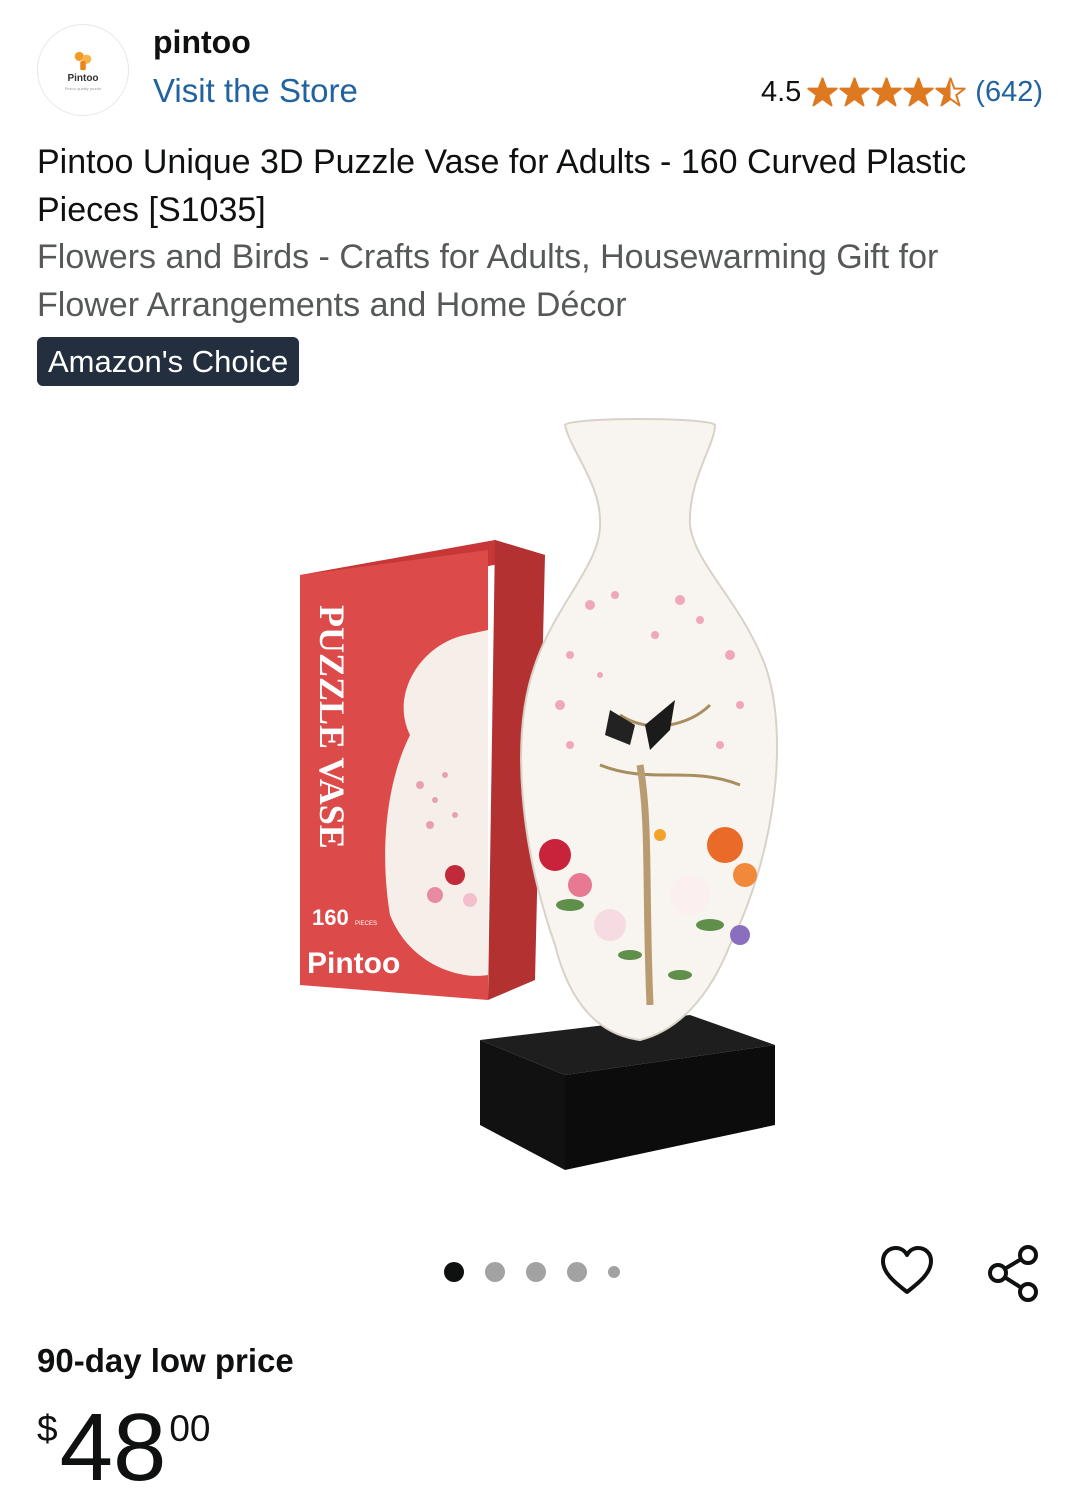 The height and width of the screenshot is (1501, 1080). I want to click on logo-tagline: Pintoo quality puzzle, so click(83, 88).